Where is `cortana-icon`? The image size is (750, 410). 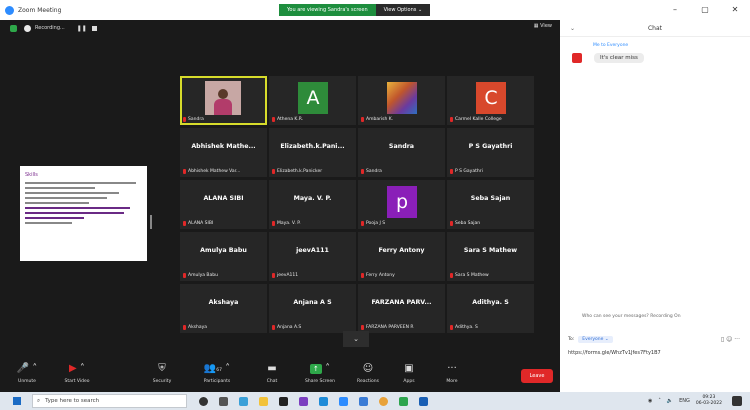
cortana-icon is located at coordinates (203, 401).